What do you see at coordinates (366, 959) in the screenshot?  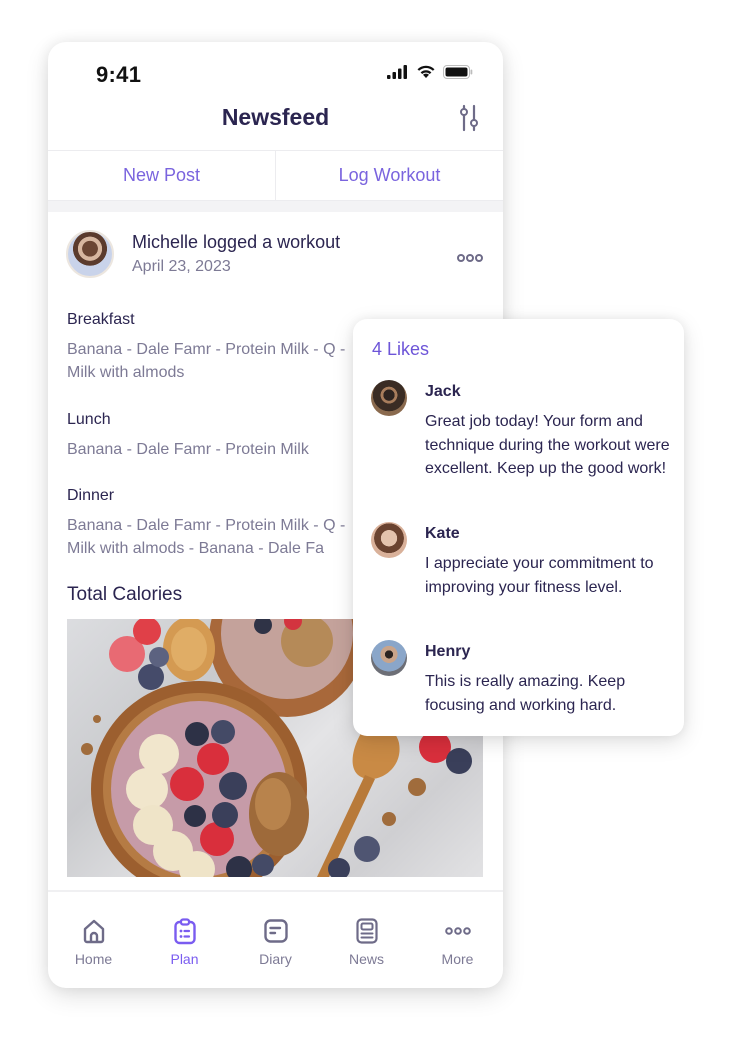 I see `tab-label: News` at bounding box center [366, 959].